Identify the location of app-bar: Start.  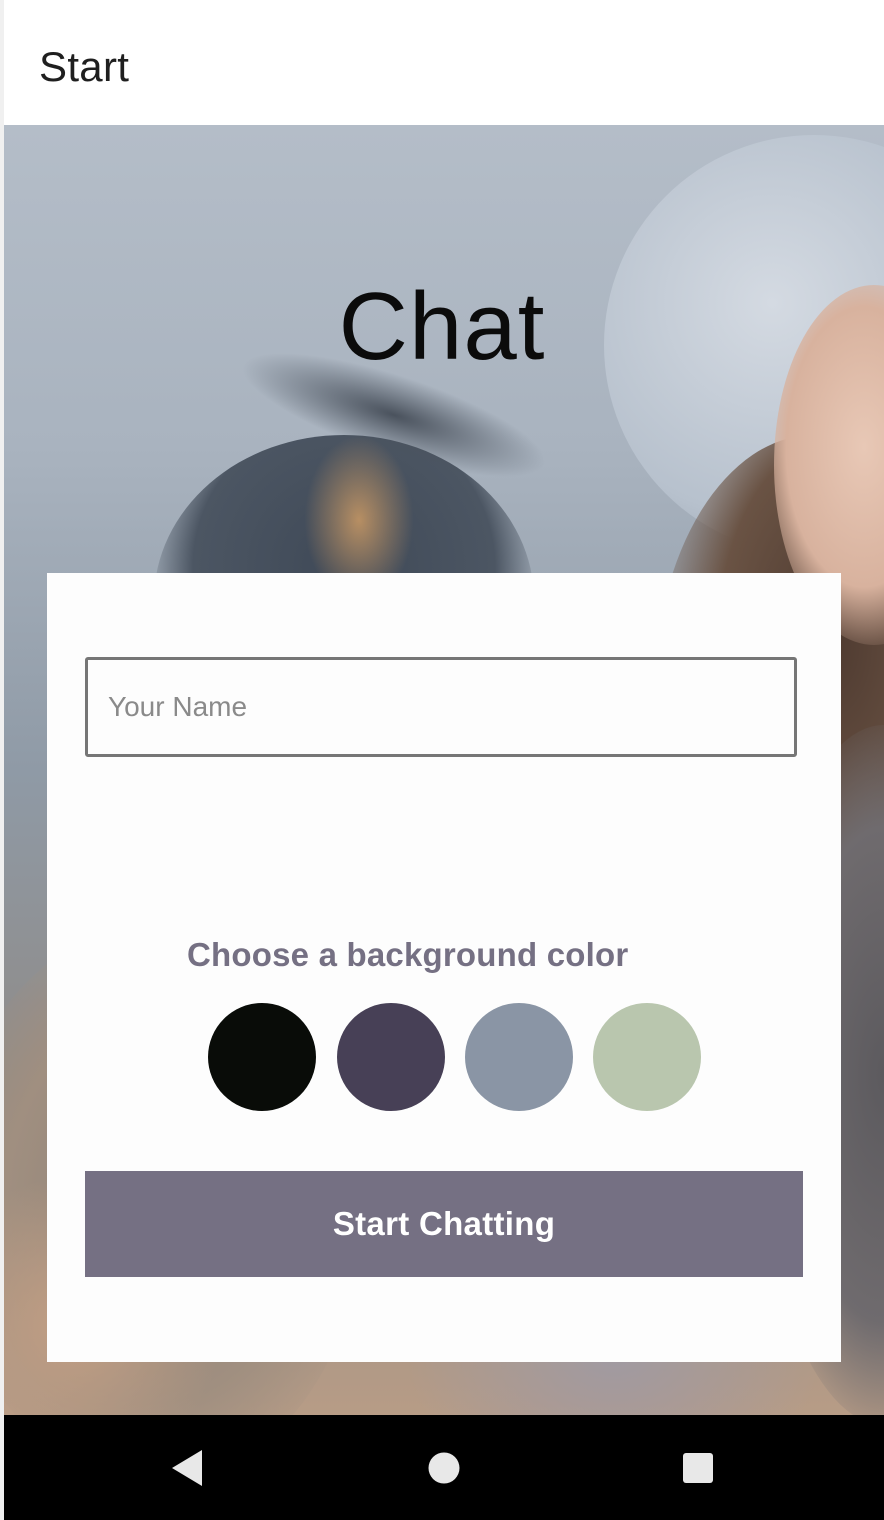
(444, 62).